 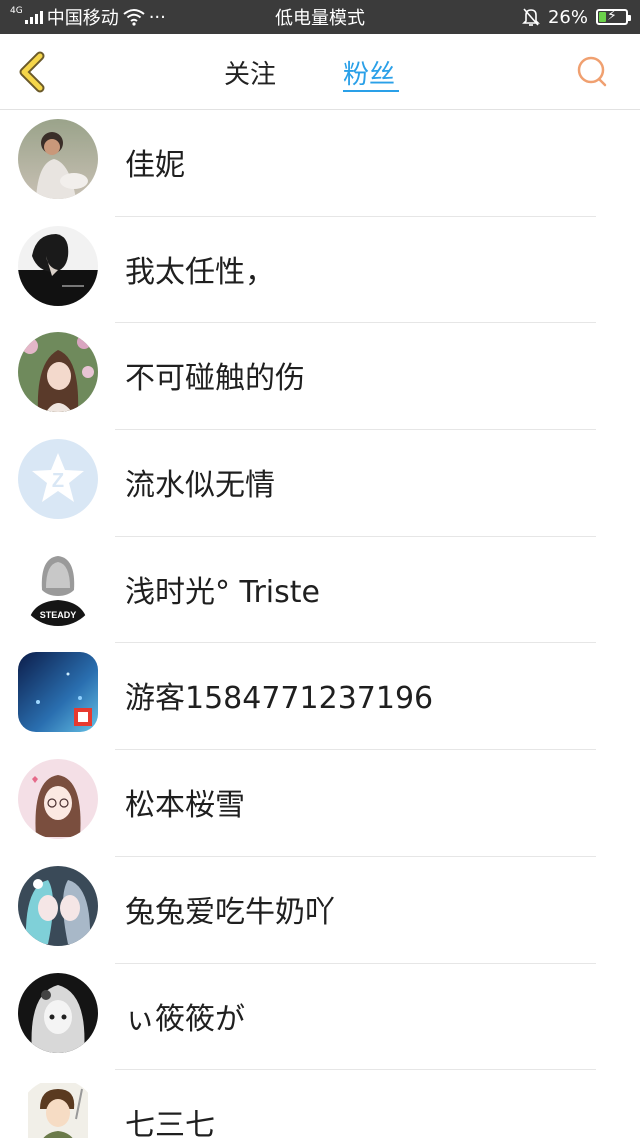 I want to click on svg-text: Z, so click(x=58, y=481).